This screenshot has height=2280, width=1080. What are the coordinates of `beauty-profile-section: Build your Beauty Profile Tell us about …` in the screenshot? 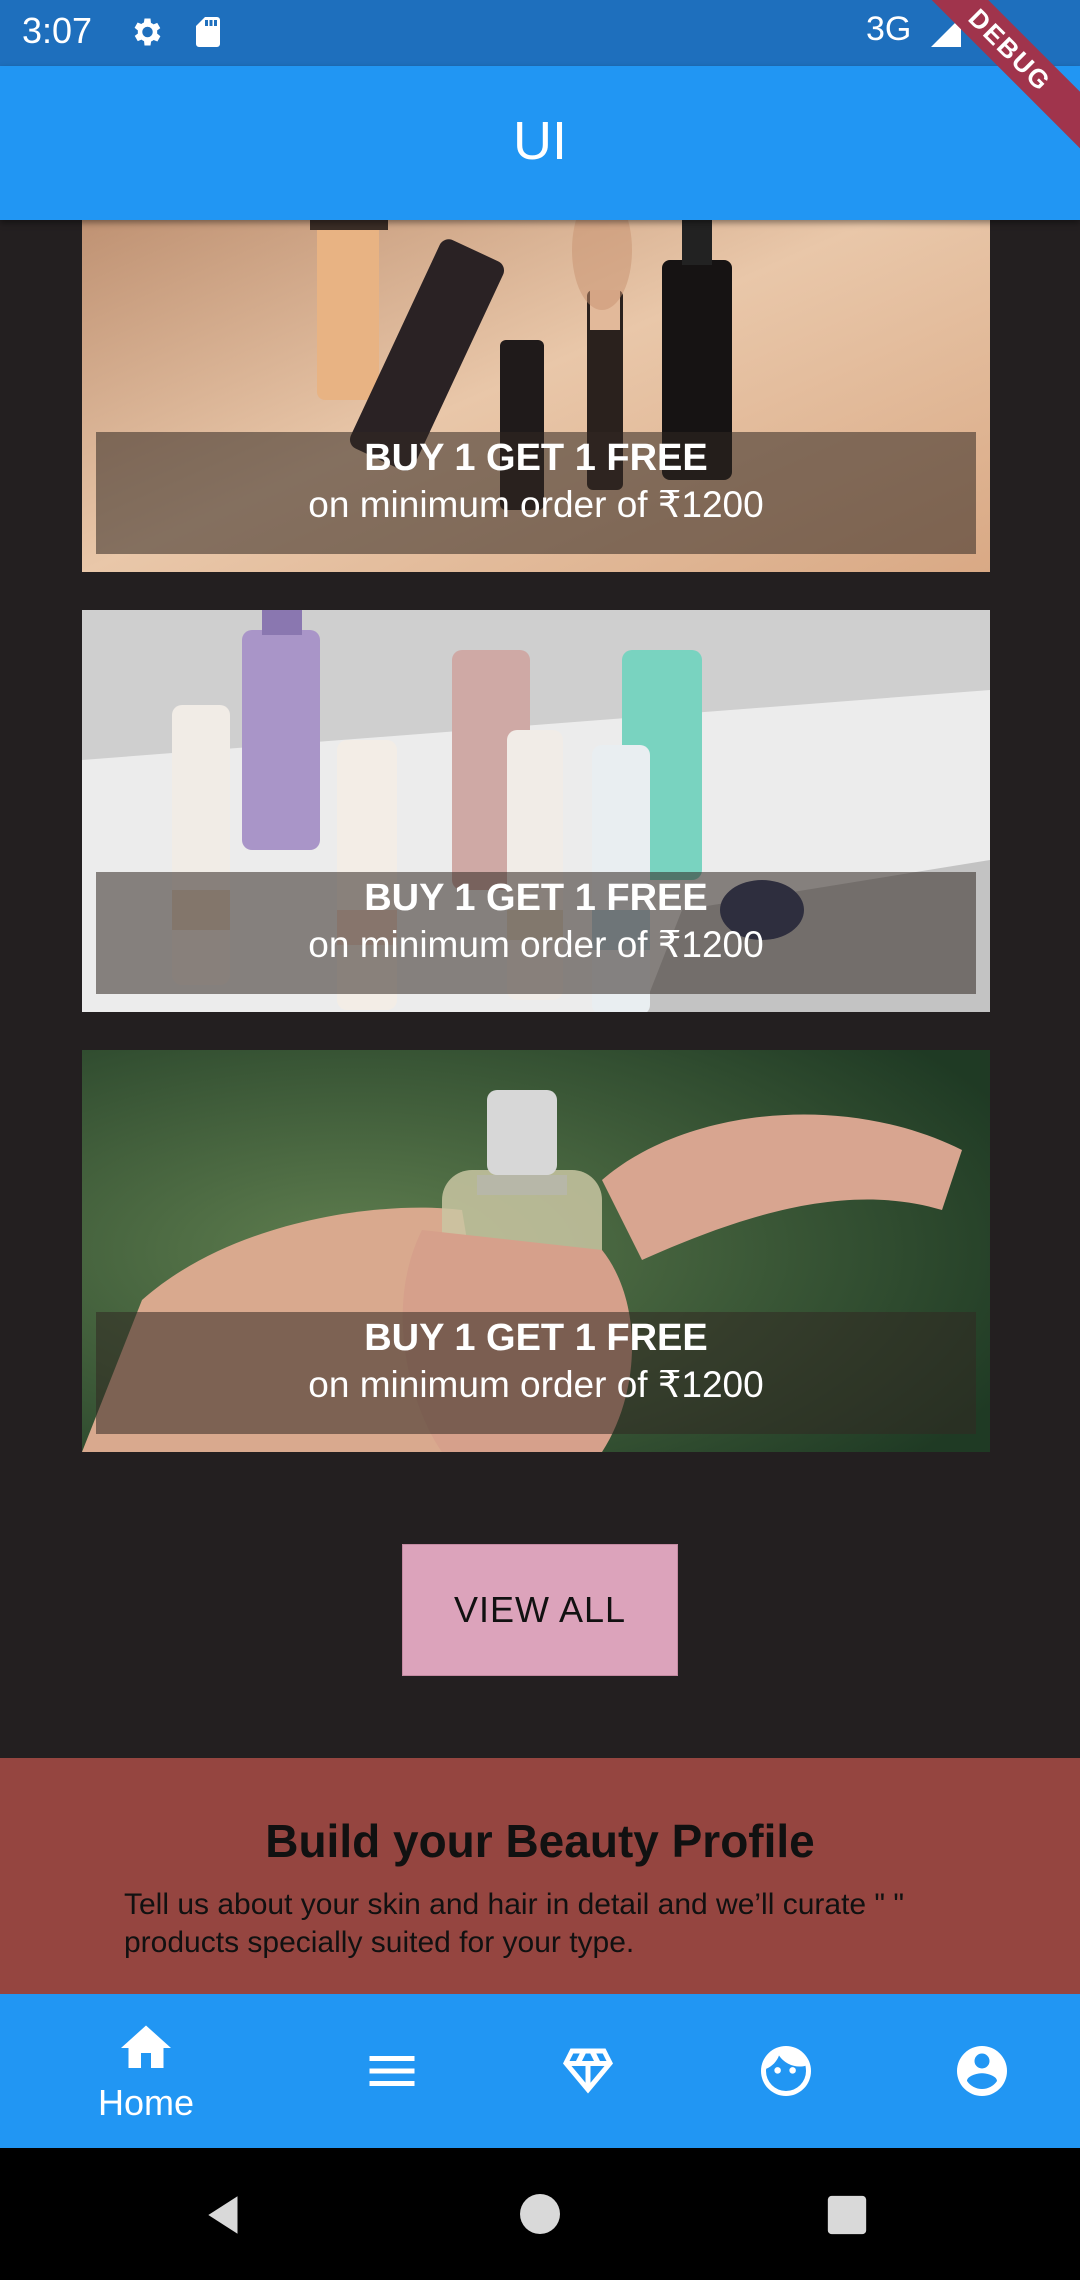 It's located at (540, 1878).